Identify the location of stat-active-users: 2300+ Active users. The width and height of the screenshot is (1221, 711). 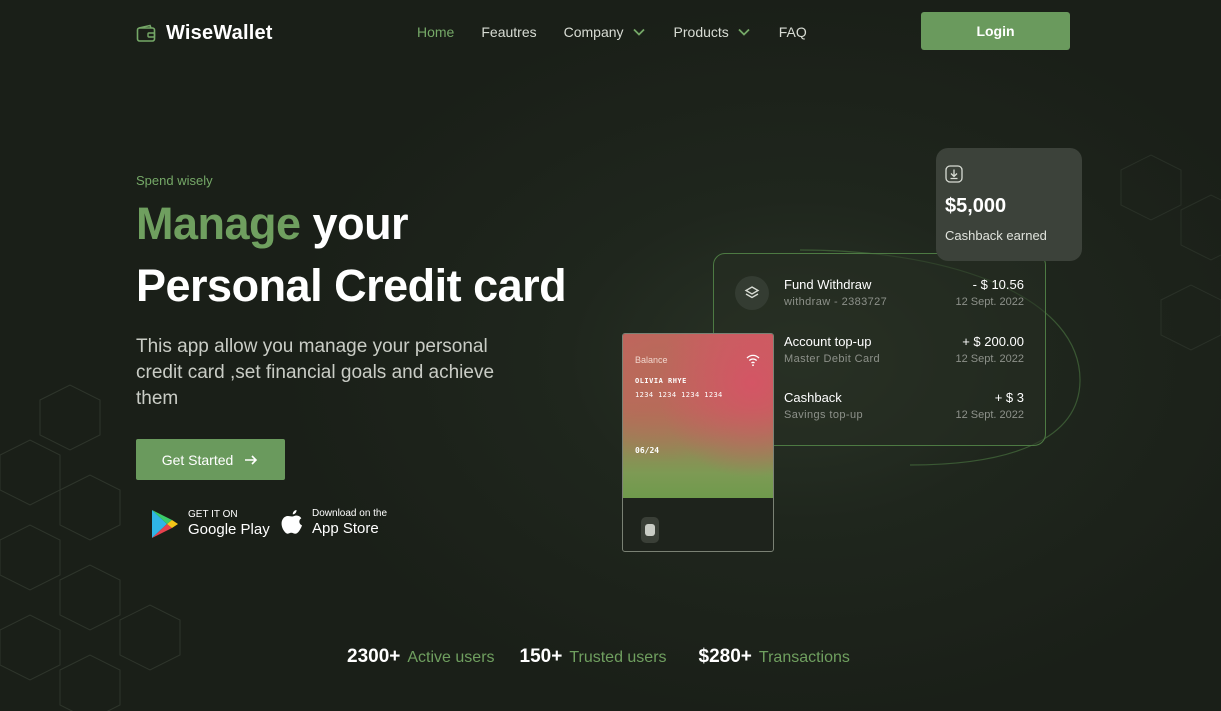
(421, 657).